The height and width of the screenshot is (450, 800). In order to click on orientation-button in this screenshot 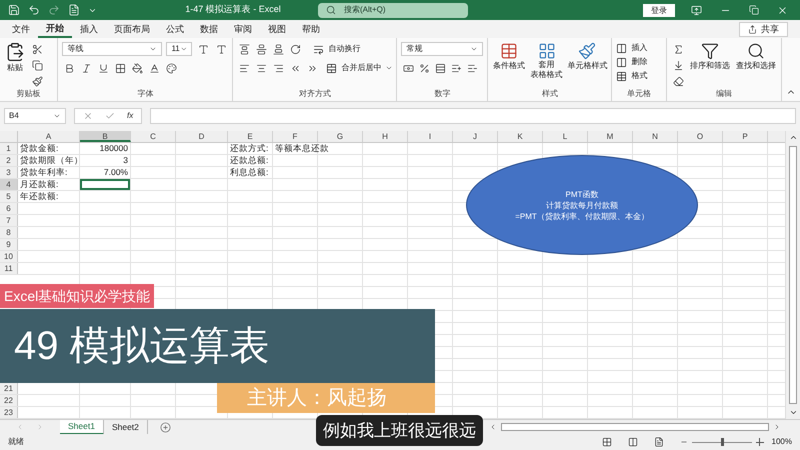, I will do `click(295, 49)`.